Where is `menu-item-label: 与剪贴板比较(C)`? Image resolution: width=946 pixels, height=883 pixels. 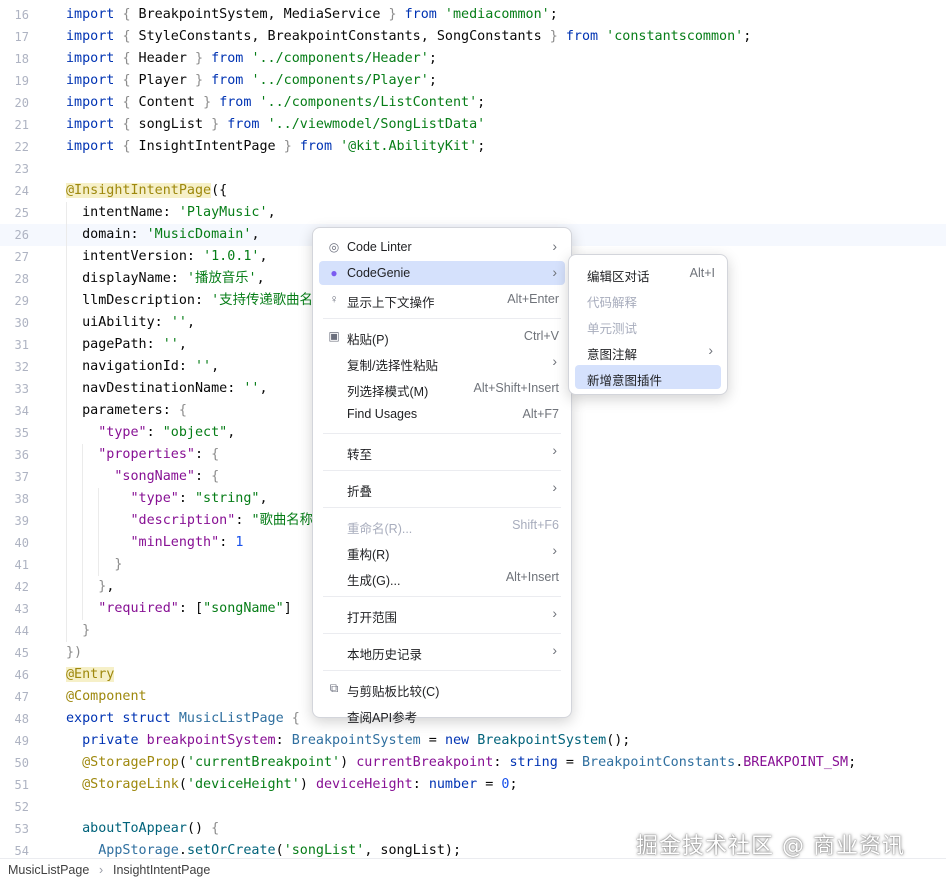 menu-item-label: 与剪贴板比较(C) is located at coordinates (393, 692).